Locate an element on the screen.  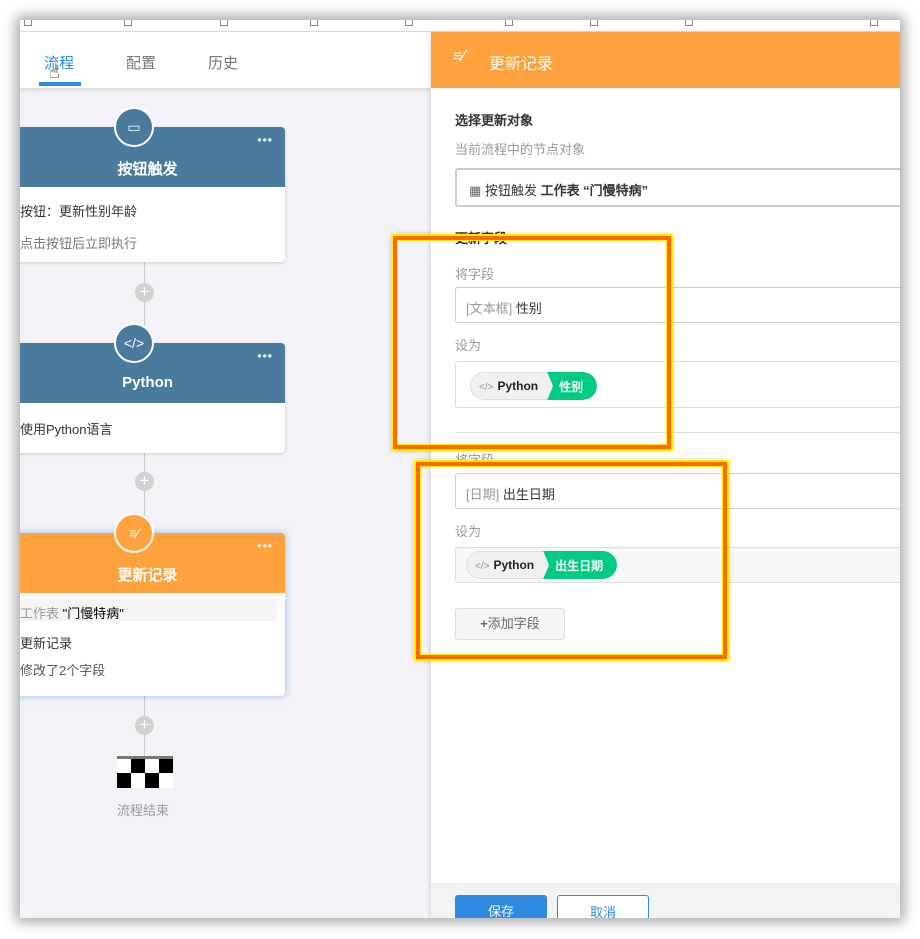
node-line: 点击按钮后立即执行 is located at coordinates (79, 243).